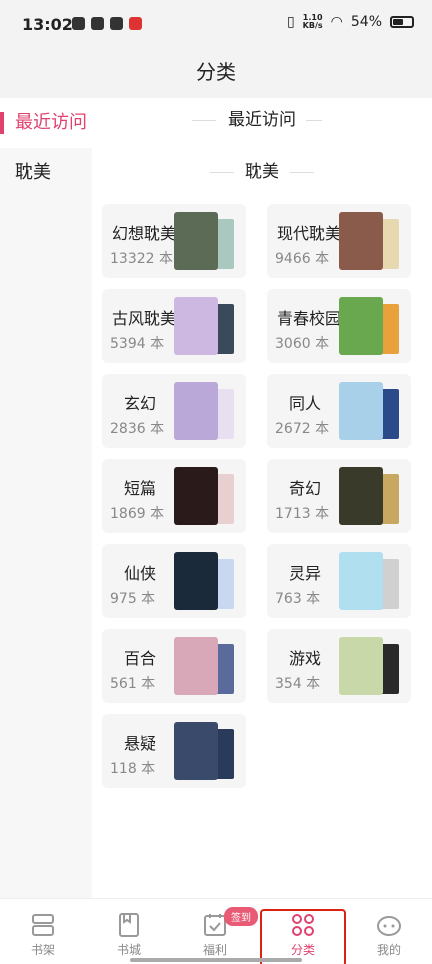 The height and width of the screenshot is (964, 432). Describe the element at coordinates (116, 23) in the screenshot. I see `mail-notification-icon` at that location.